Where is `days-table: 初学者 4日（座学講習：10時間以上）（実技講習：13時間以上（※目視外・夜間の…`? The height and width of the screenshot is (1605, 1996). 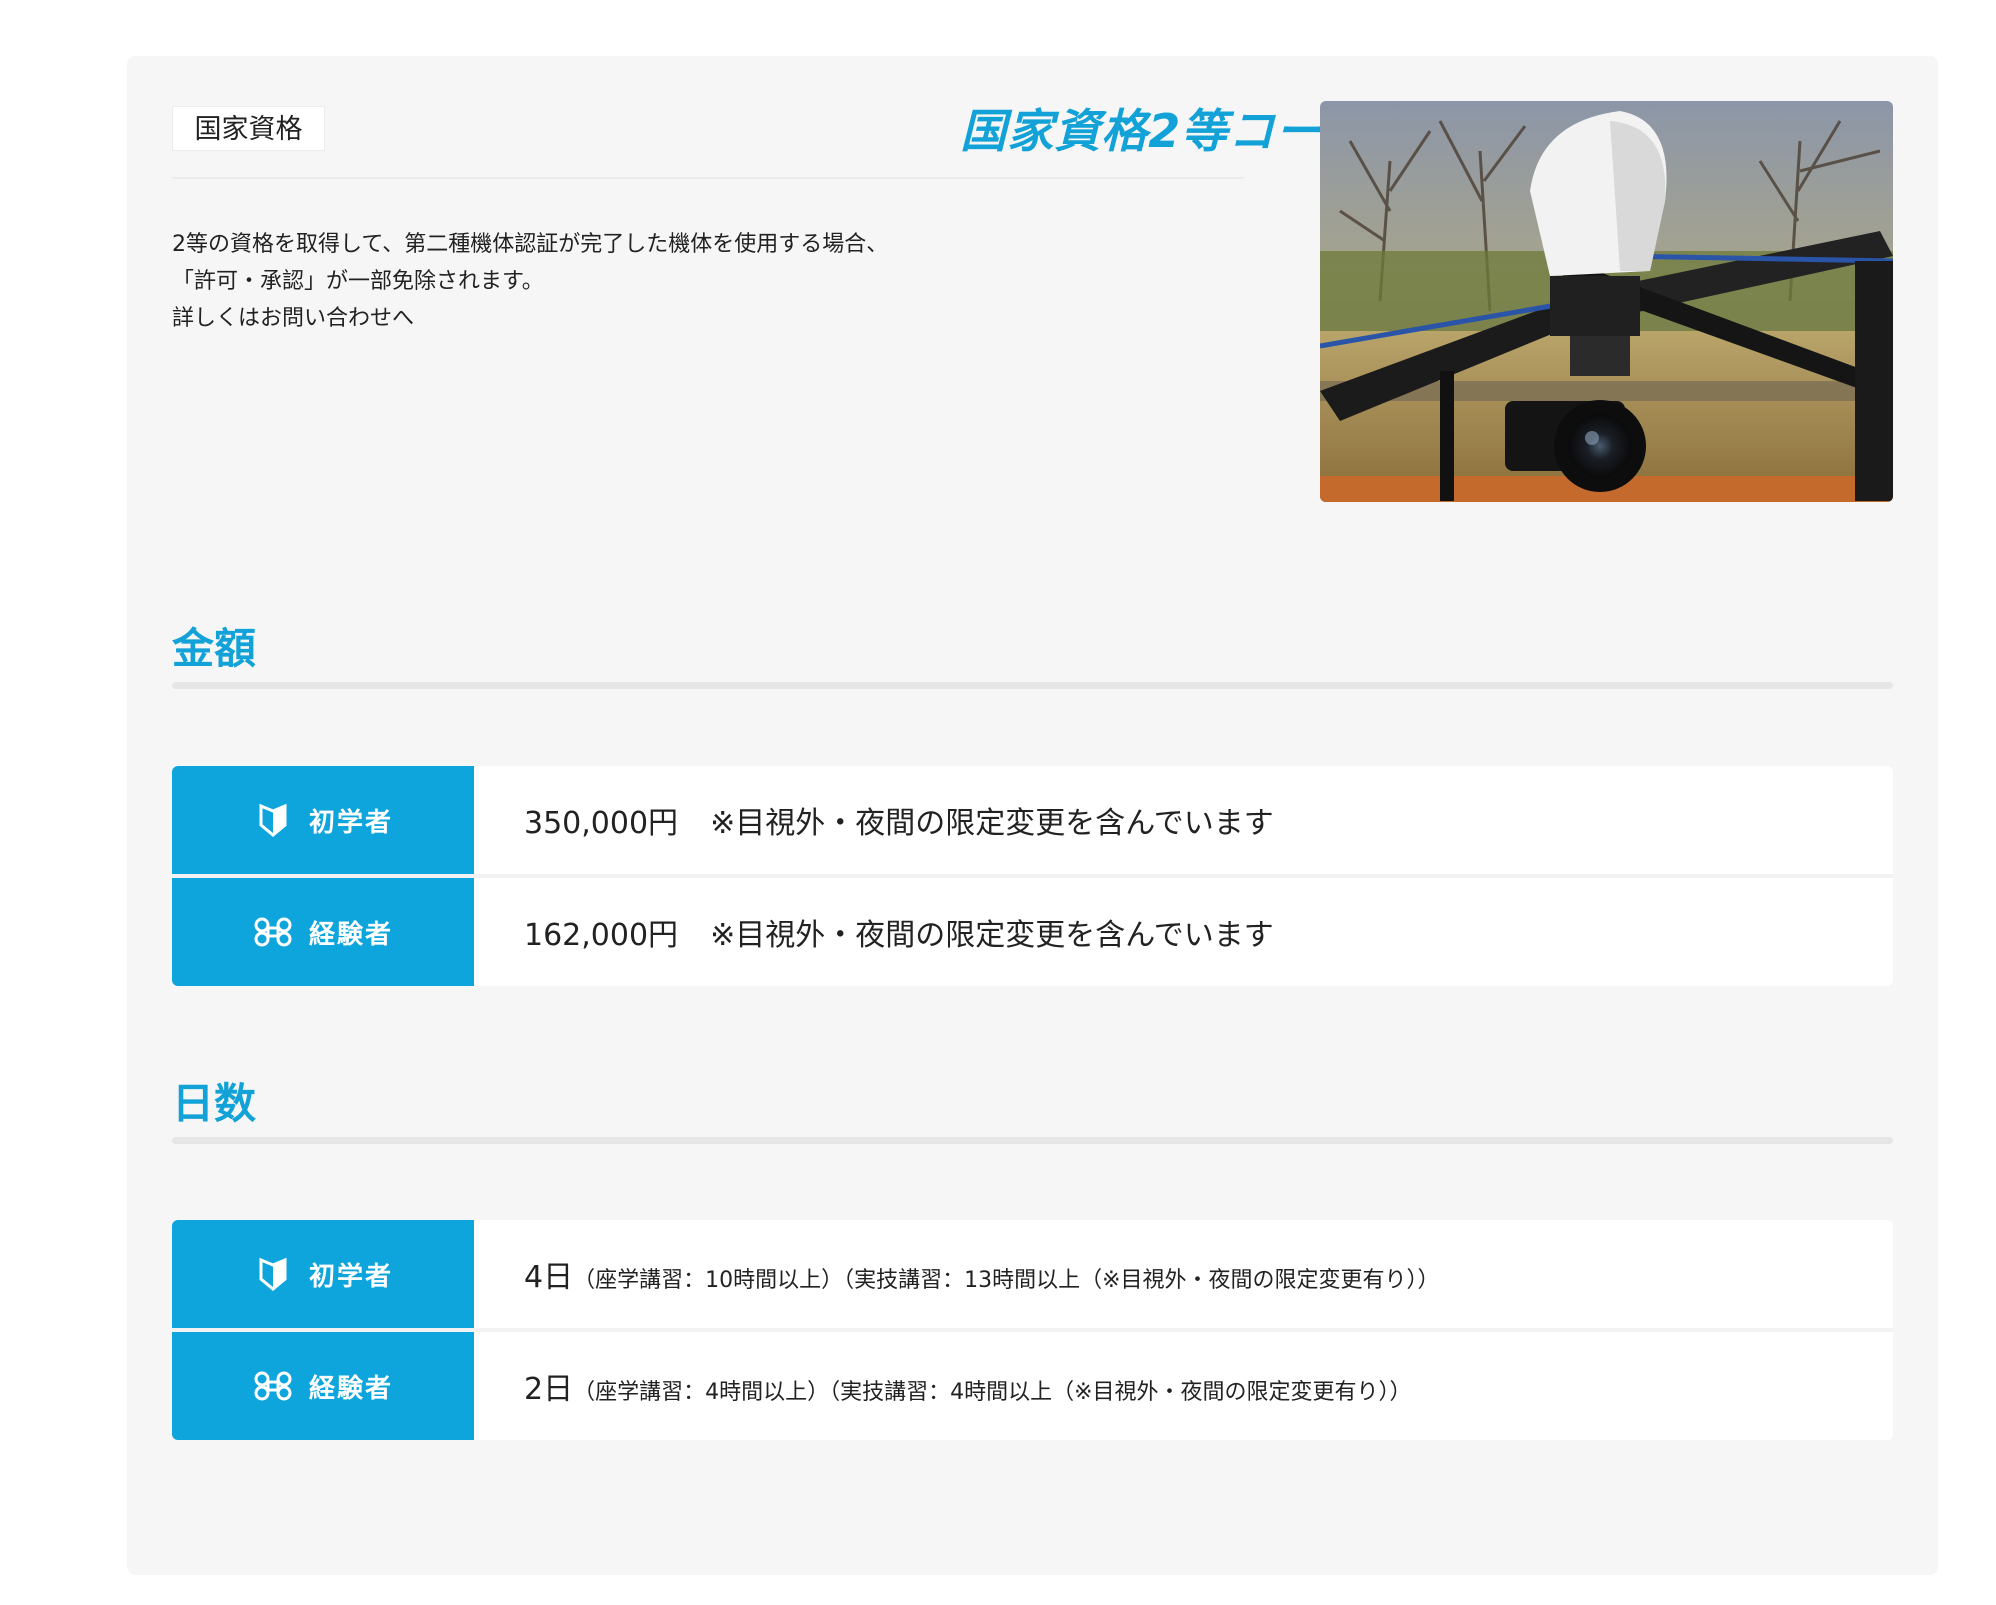
days-table: 初学者 4日（座学講習：10時間以上）（実技講習：13時間以上（※目視外・夜間の… is located at coordinates (1032, 1330).